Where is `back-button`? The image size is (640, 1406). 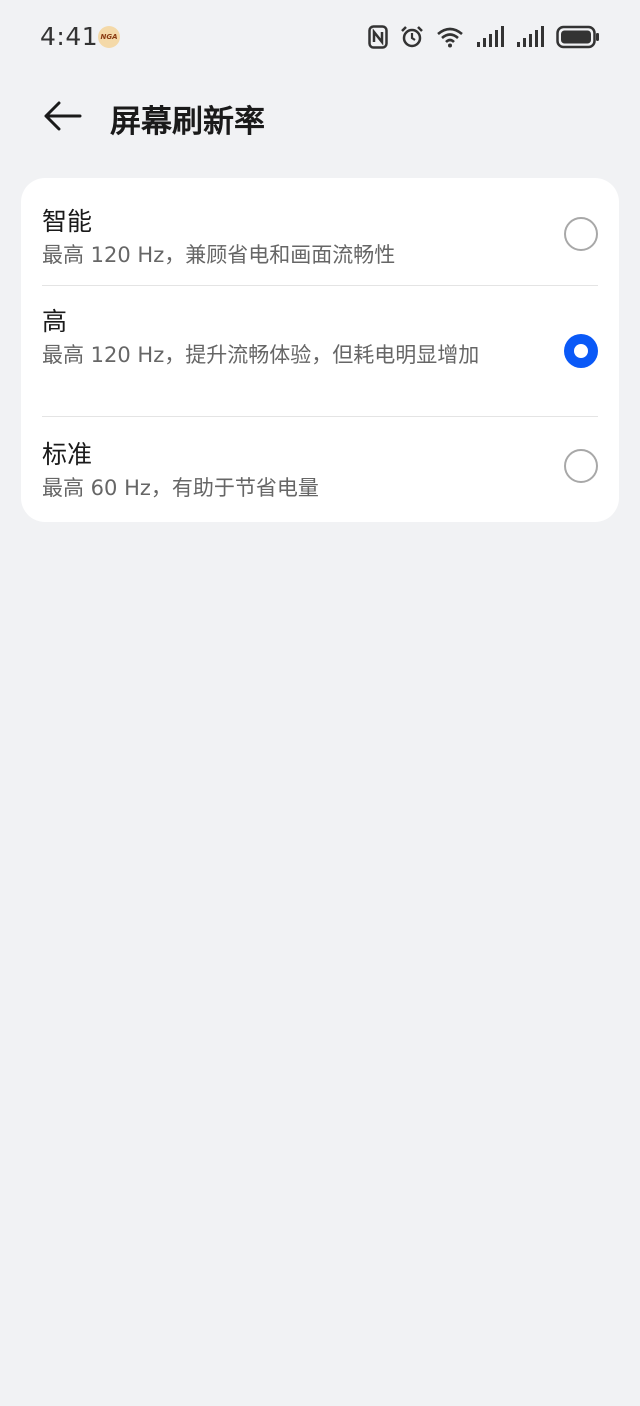
back-button is located at coordinates (62, 118).